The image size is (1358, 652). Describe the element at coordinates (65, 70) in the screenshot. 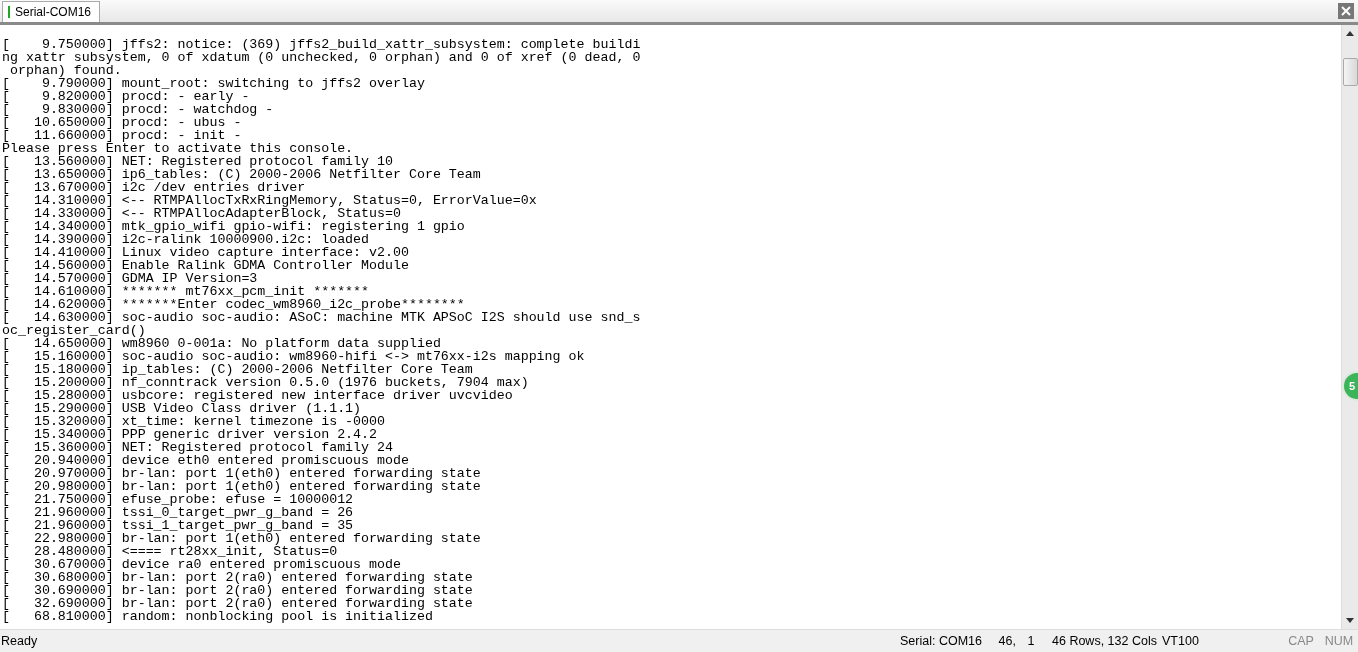

I see `terminal-line: orphan) found.` at that location.